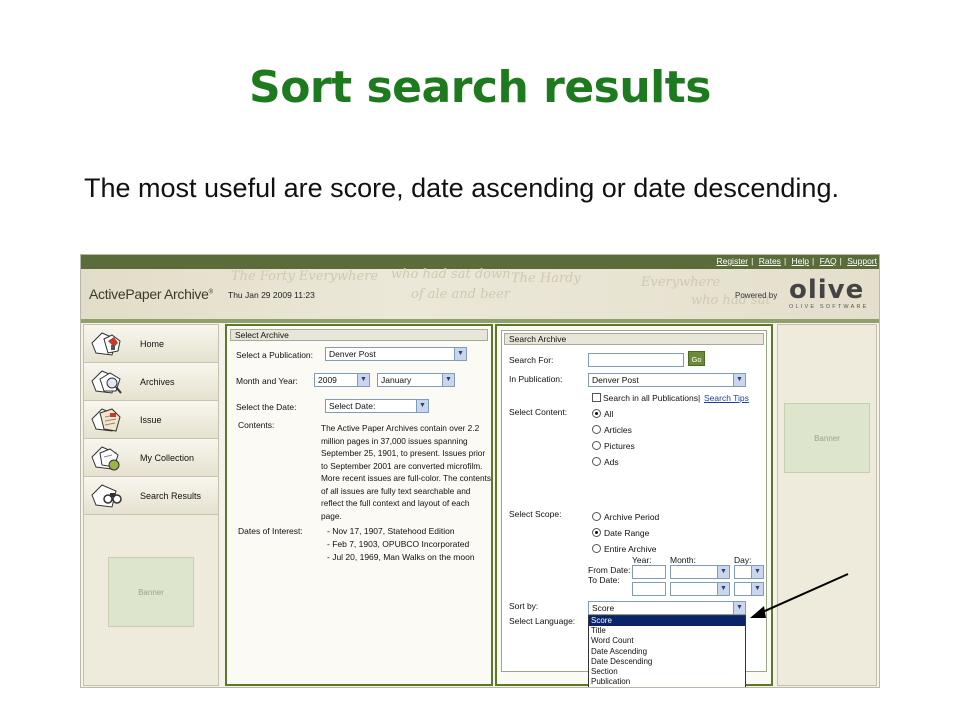 Image resolution: width=960 pixels, height=720 pixels. What do you see at coordinates (535, 514) in the screenshot?
I see `select-scope-label: Select Scope:` at bounding box center [535, 514].